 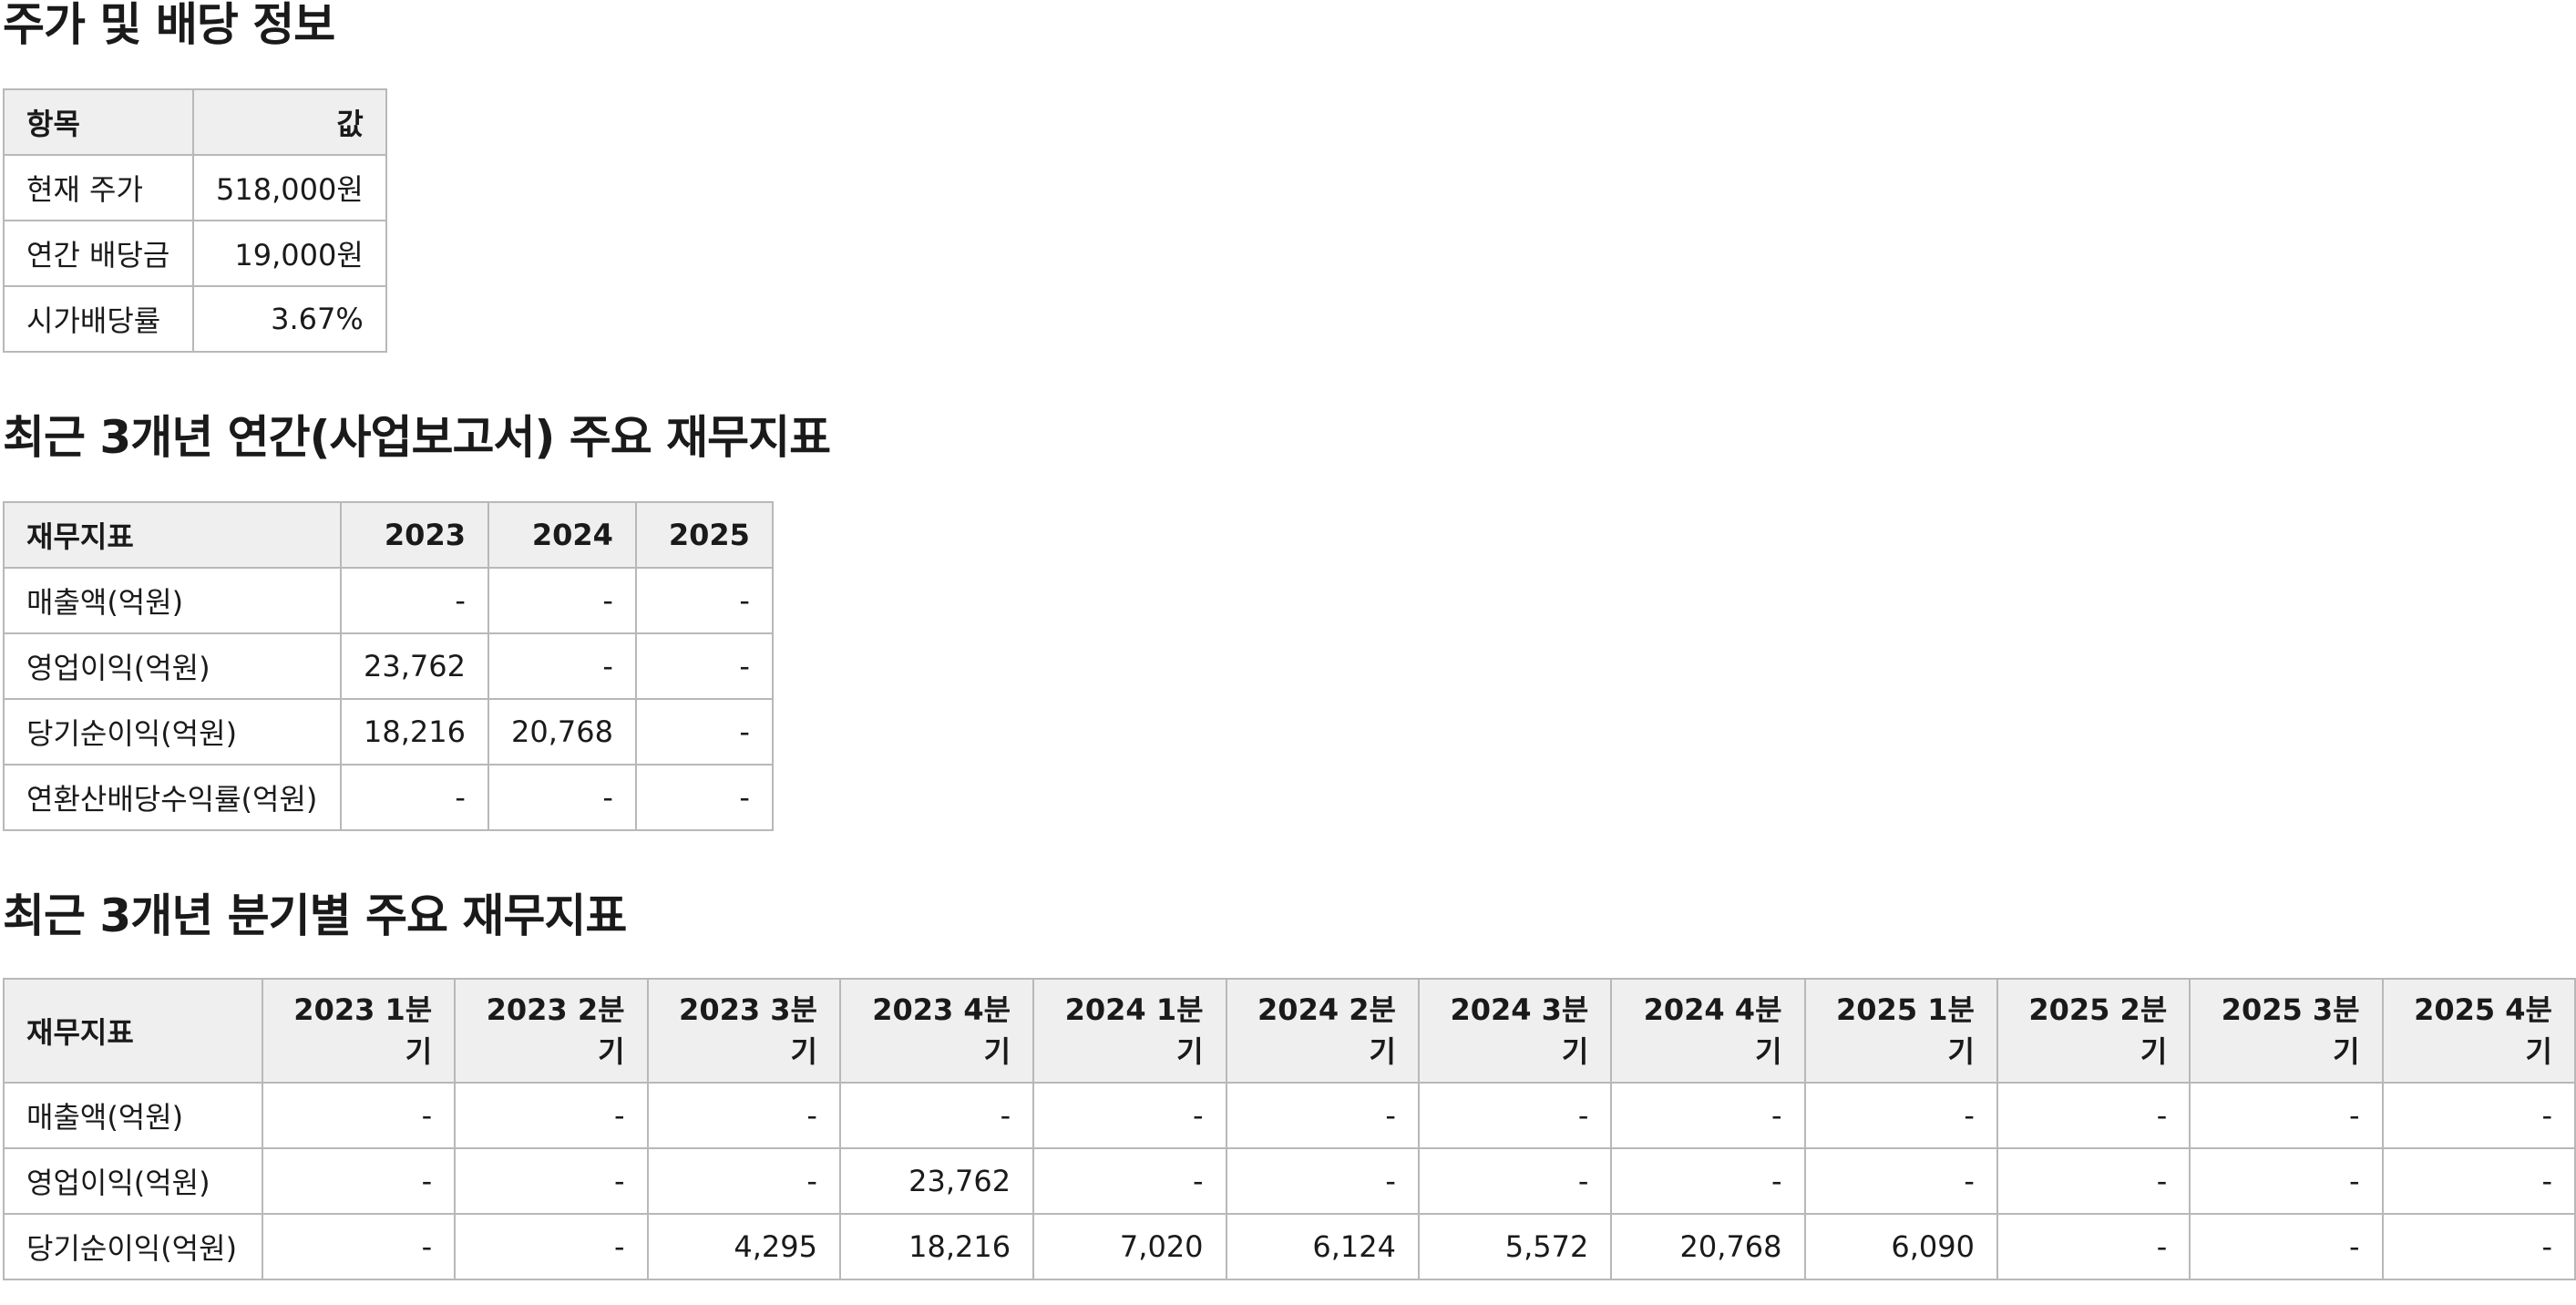 I want to click on column-header-year: 2024, so click(x=562, y=535).